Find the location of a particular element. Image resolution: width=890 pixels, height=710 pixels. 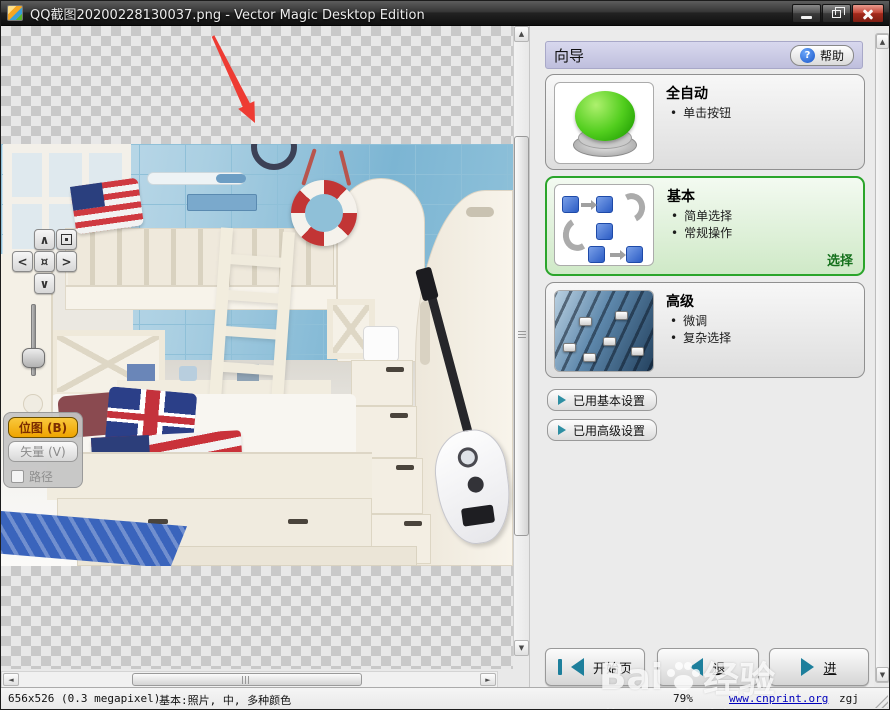

back-button: 退 is located at coordinates (708, 667).